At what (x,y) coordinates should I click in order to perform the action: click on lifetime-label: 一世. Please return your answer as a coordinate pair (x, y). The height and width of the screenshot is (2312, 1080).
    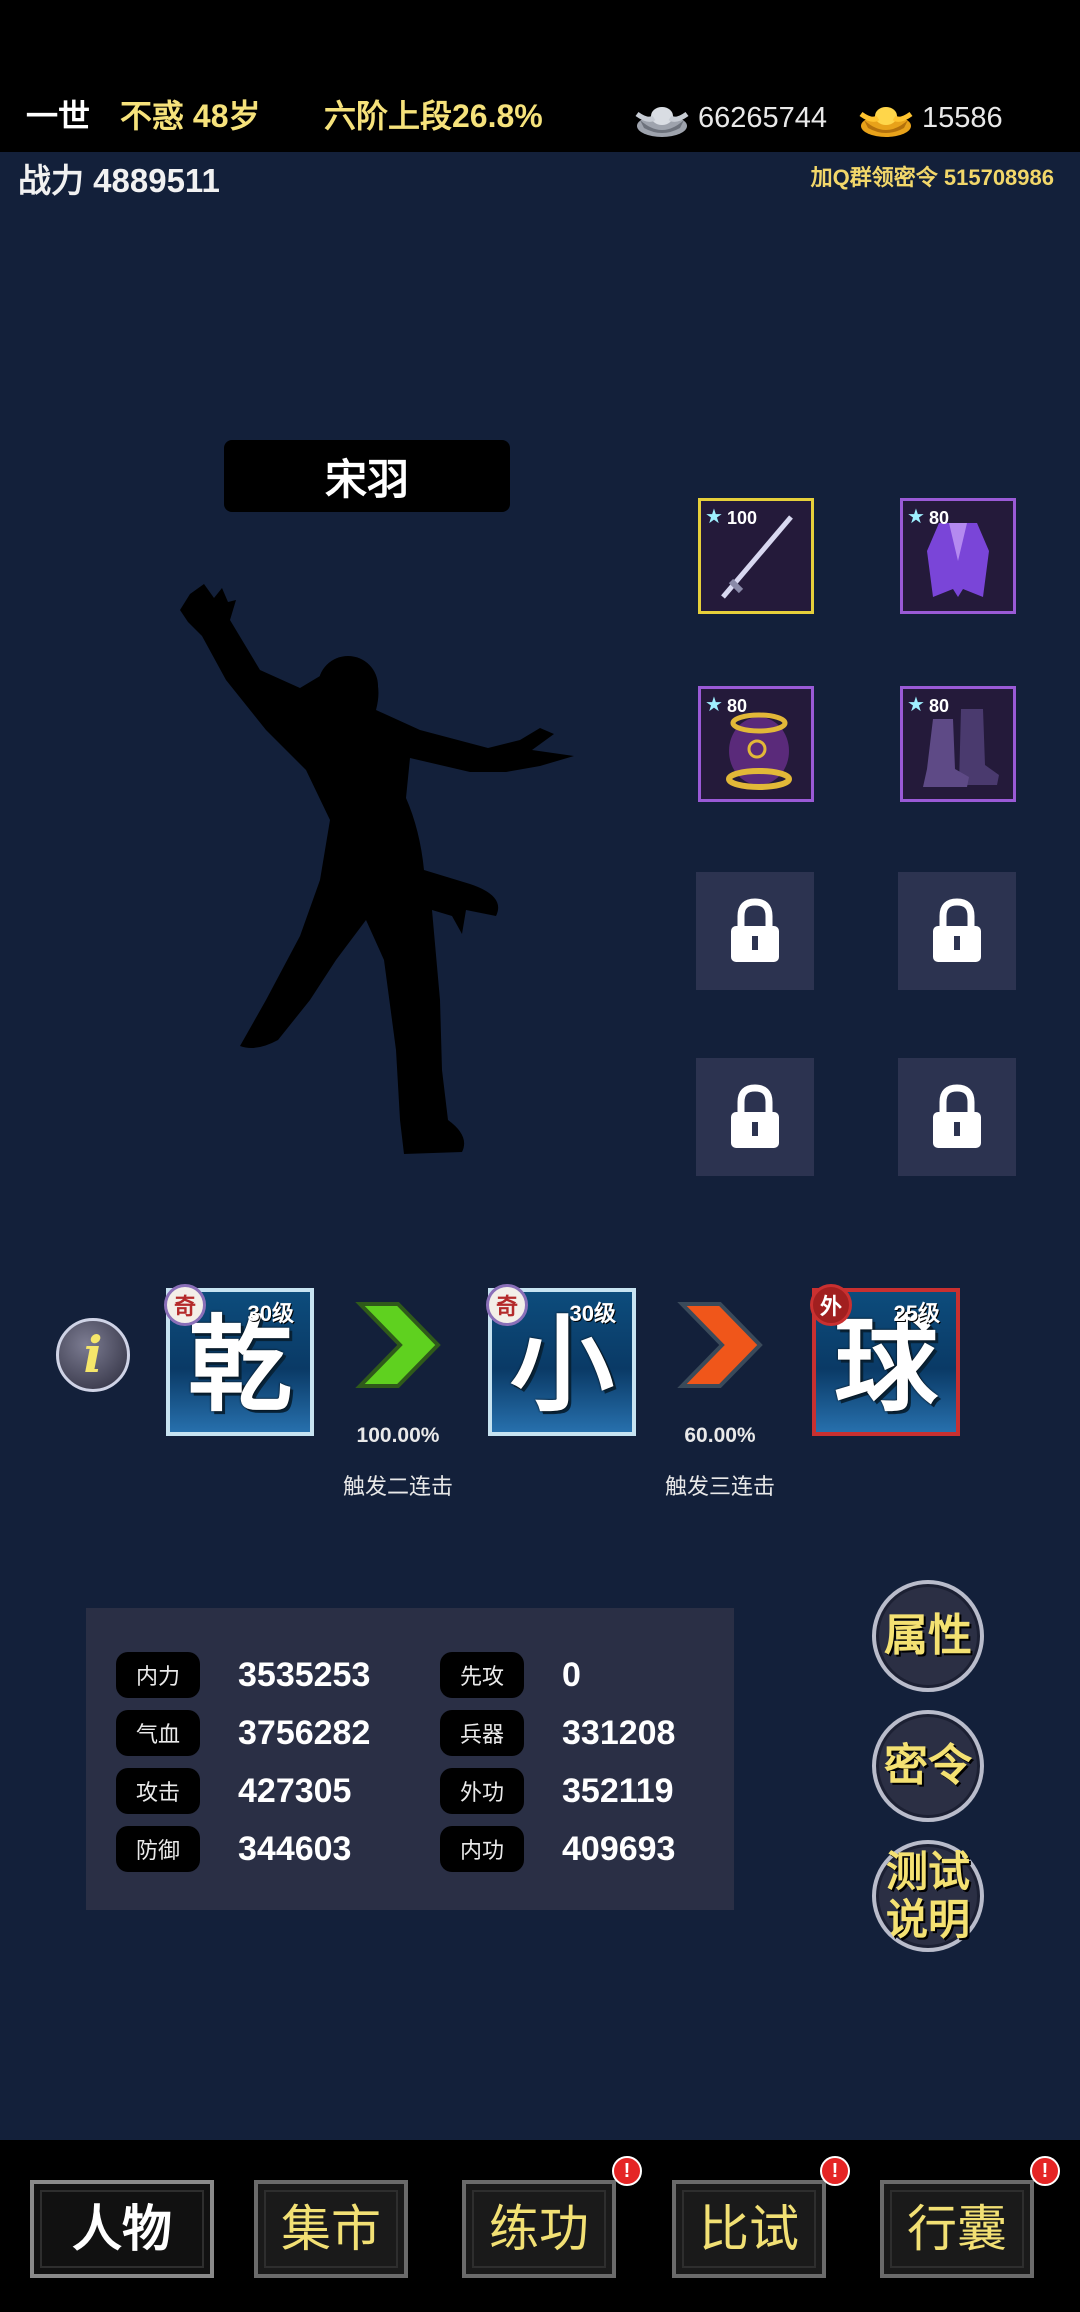
    Looking at the image, I should click on (58, 116).